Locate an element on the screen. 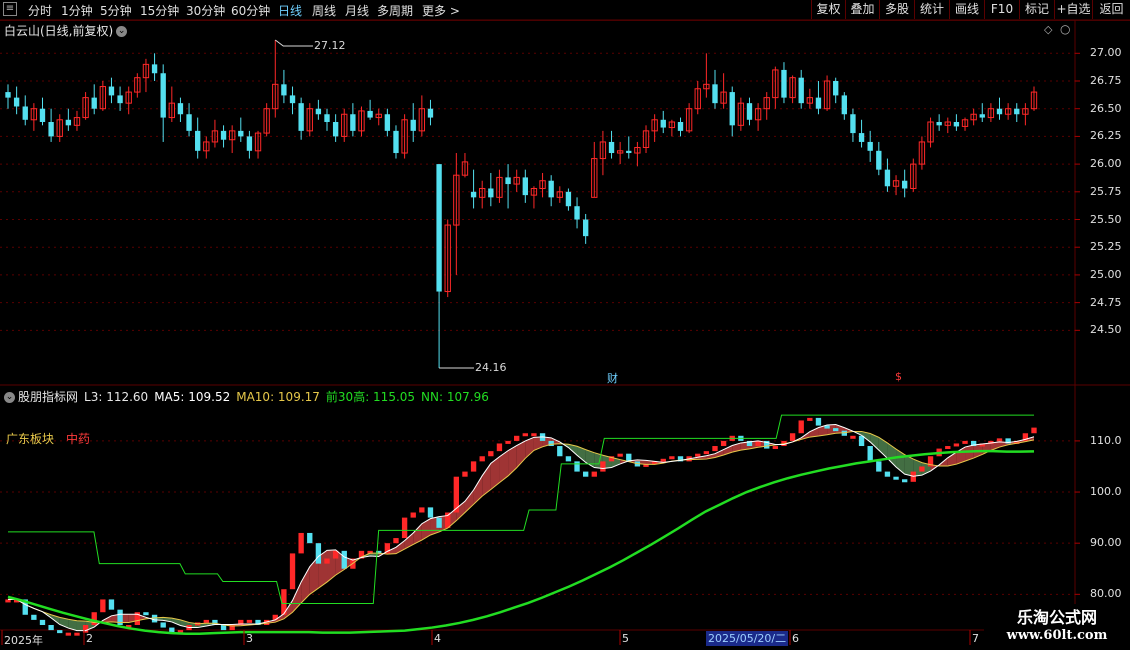  high-price-label: 27.12 is located at coordinates (330, 45).